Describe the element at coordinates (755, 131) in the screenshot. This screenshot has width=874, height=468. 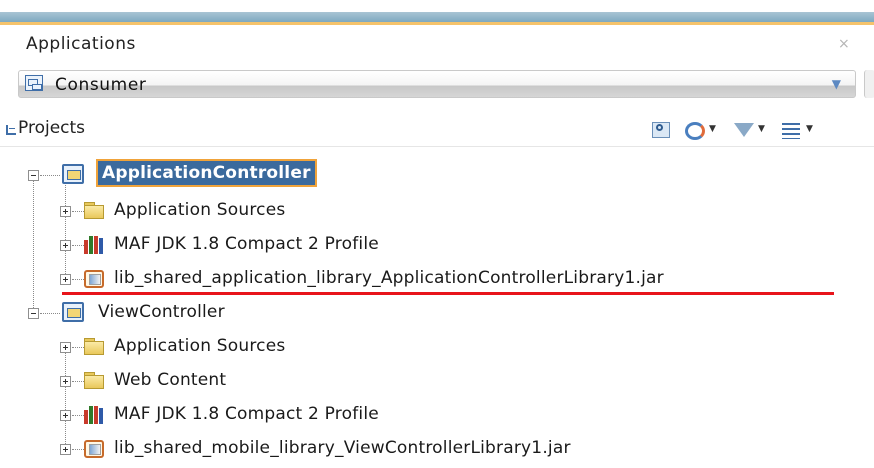
I see `filter-icon: ▼` at that location.